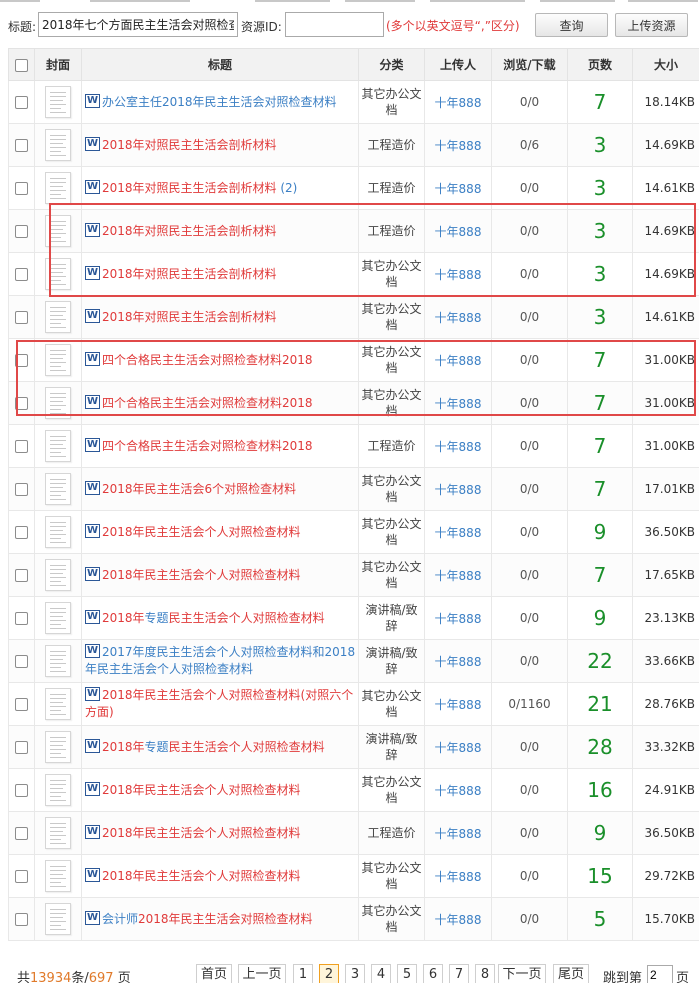 This screenshot has height=983, width=699. I want to click on document-title-link: 2018年民主生活会6个对照检查材料, so click(199, 489).